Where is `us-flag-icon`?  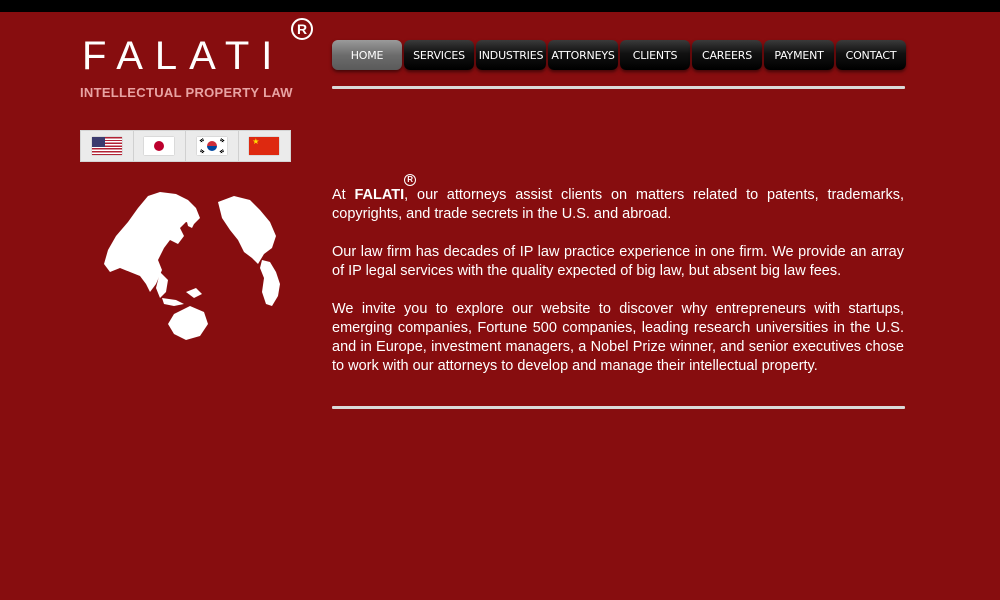 us-flag-icon is located at coordinates (106, 146).